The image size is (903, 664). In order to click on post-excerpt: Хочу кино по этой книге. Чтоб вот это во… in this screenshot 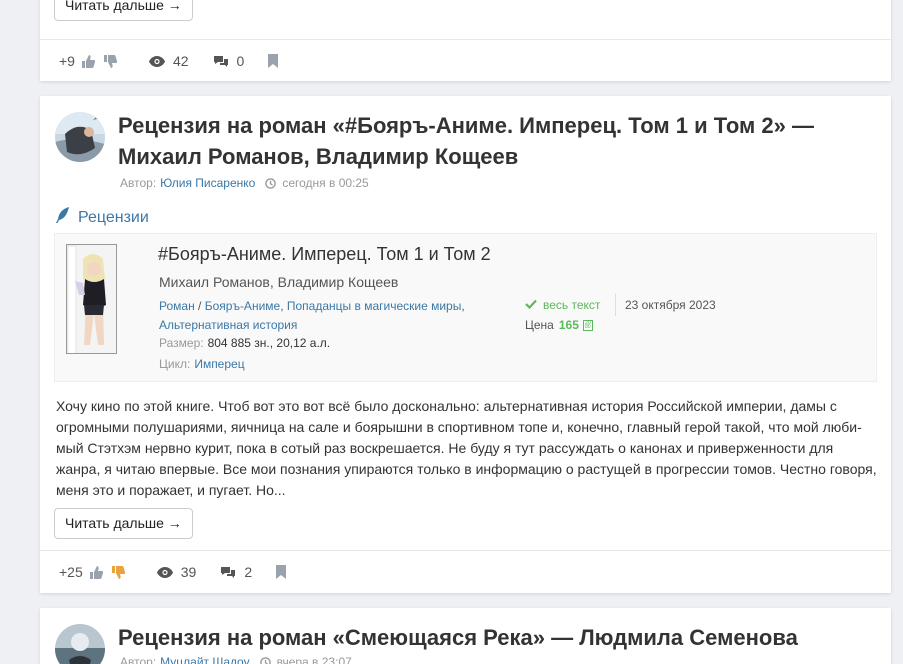, I will do `click(466, 448)`.